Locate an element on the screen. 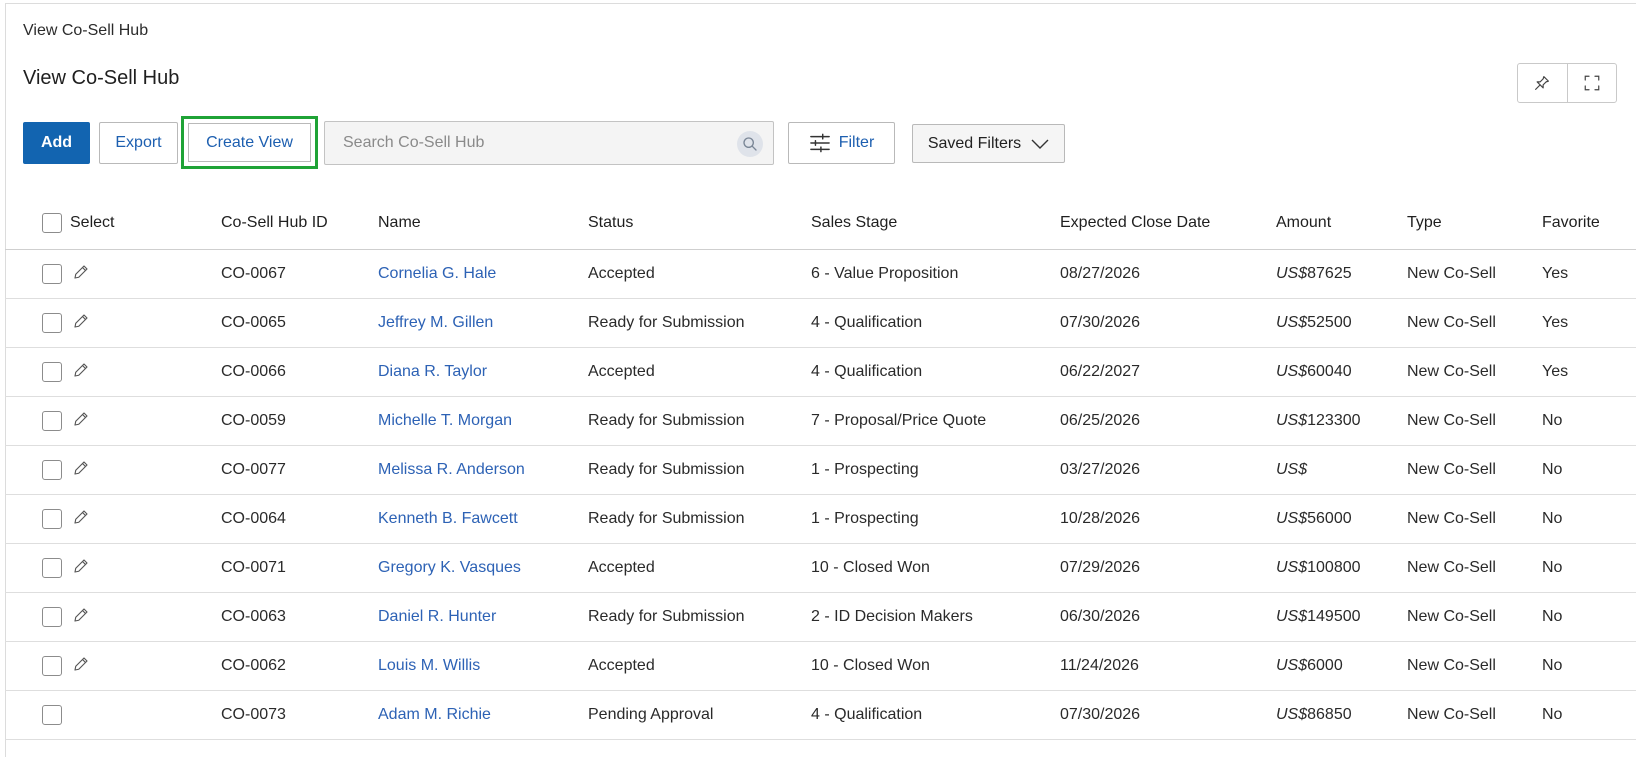 The image size is (1636, 757). pin-button is located at coordinates (1542, 83).